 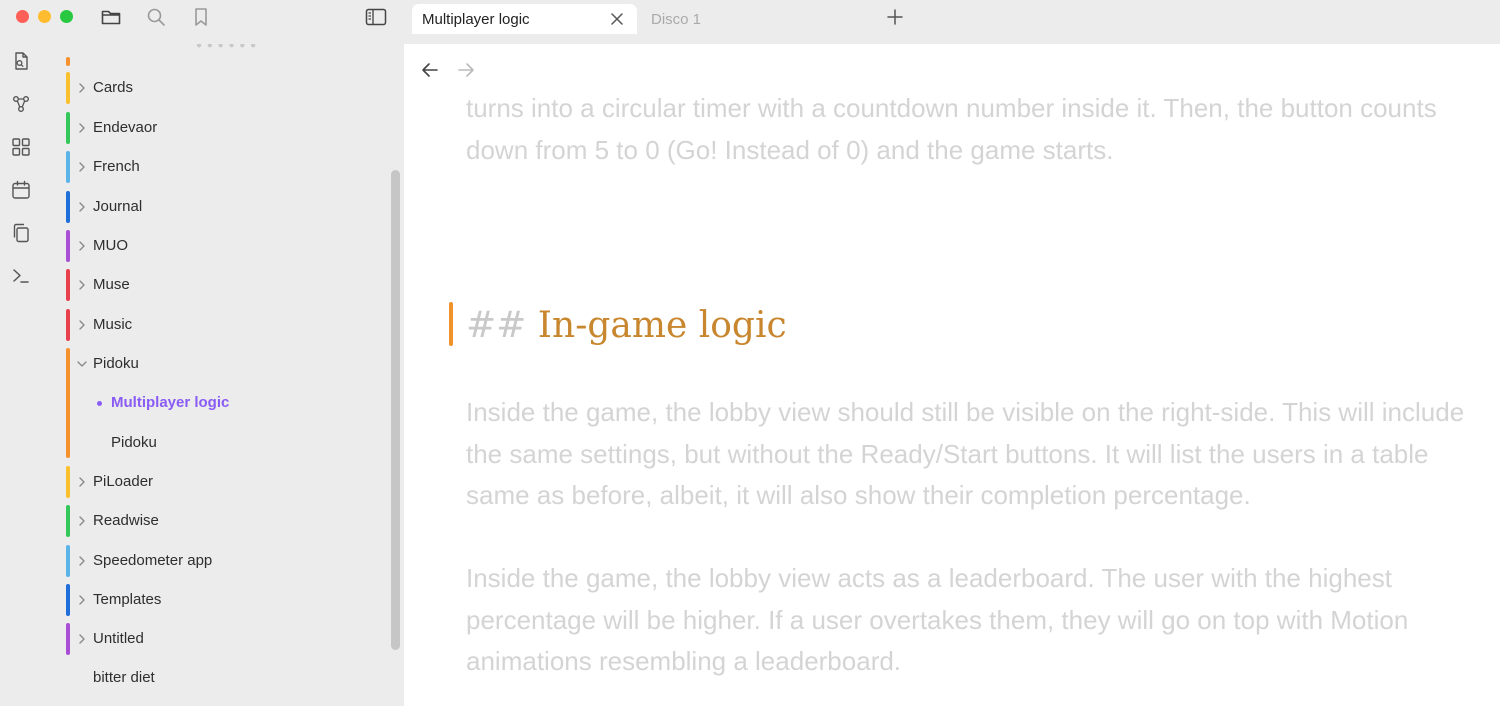 What do you see at coordinates (221, 127) in the screenshot?
I see `folder-item: Endevaor` at bounding box center [221, 127].